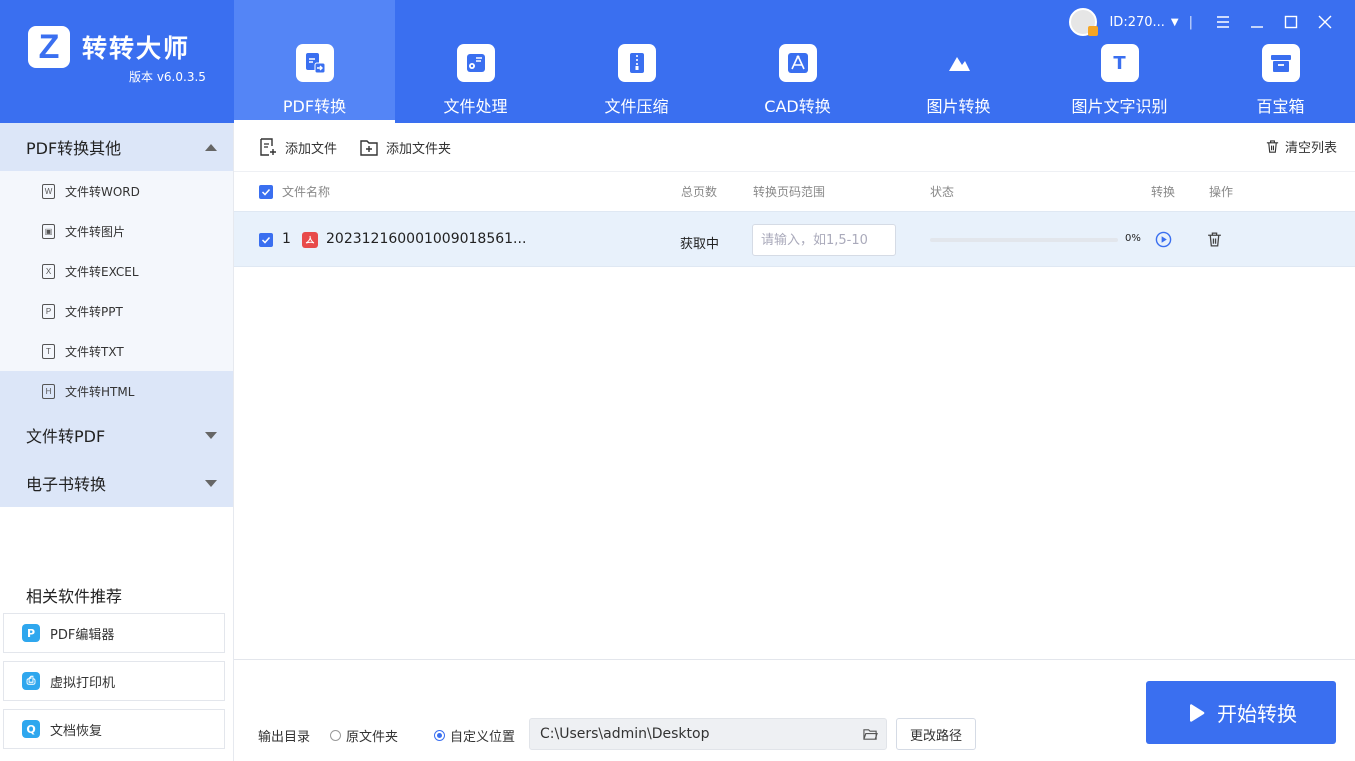 The image size is (1355, 761). Describe the element at coordinates (66, 436) in the screenshot. I see `category-label: 文件转PDF` at that location.